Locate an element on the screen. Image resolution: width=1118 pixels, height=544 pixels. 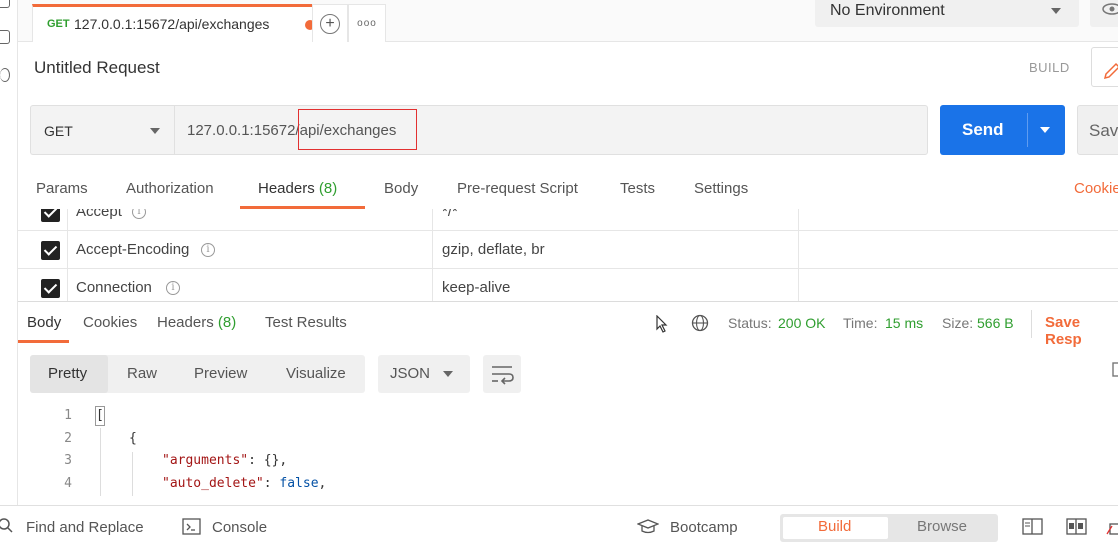
response-tab-body: Body is located at coordinates (44, 322).